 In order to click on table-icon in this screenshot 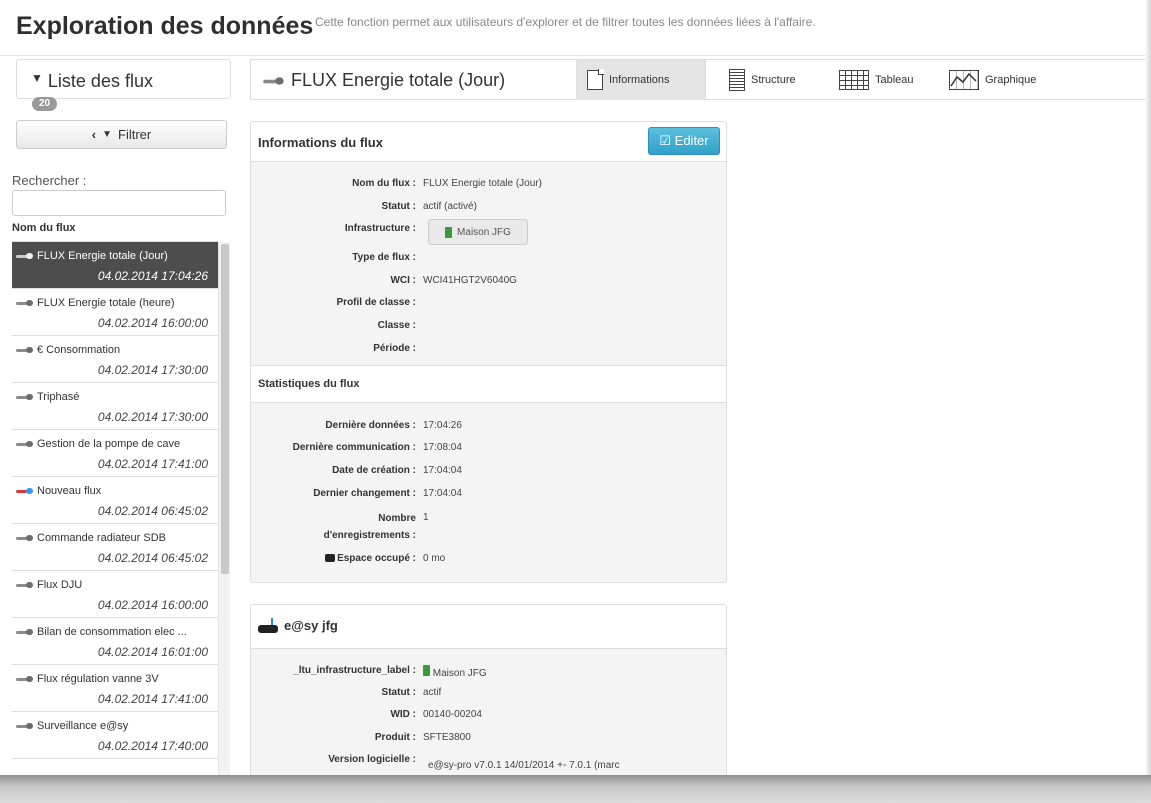, I will do `click(854, 80)`.